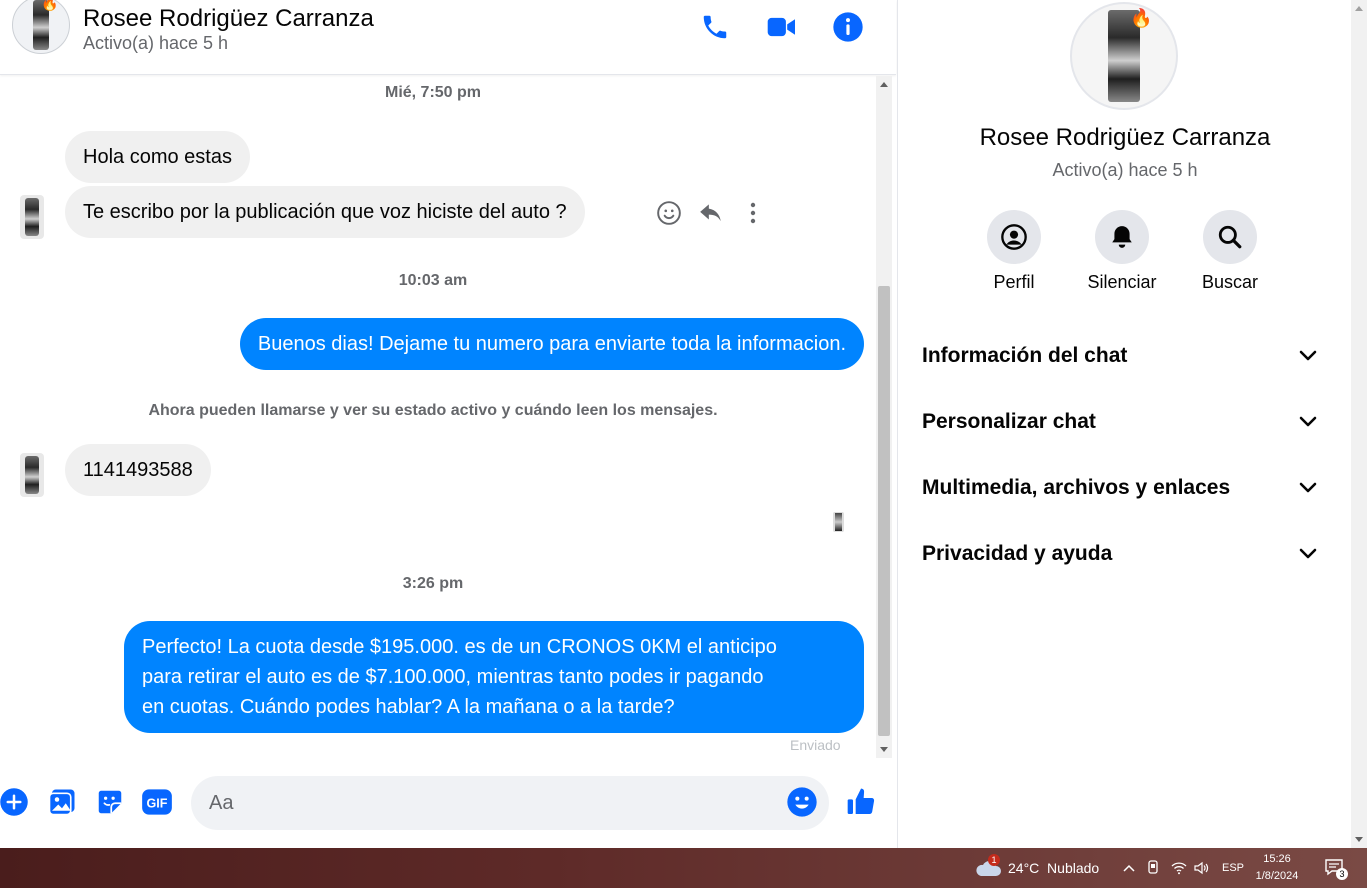 Image resolution: width=1367 pixels, height=888 pixels. Describe the element at coordinates (433, 280) in the screenshot. I see `timestamp: 10:03 am` at that location.